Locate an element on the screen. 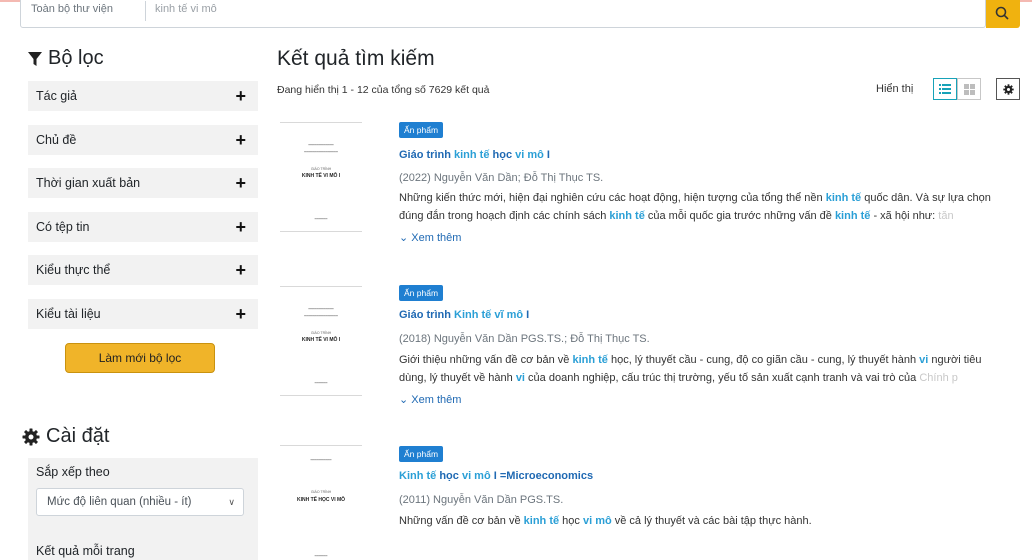 This screenshot has width=1032, height=560. list-icon is located at coordinates (945, 89).